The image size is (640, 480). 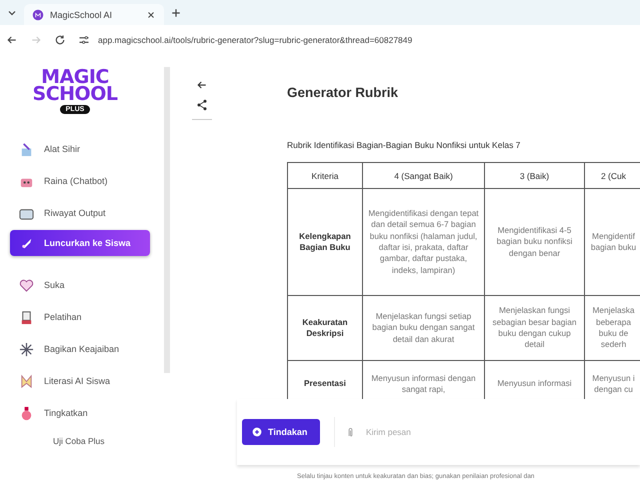 What do you see at coordinates (63, 317) in the screenshot?
I see `sidebar-label: Pelatihan` at bounding box center [63, 317].